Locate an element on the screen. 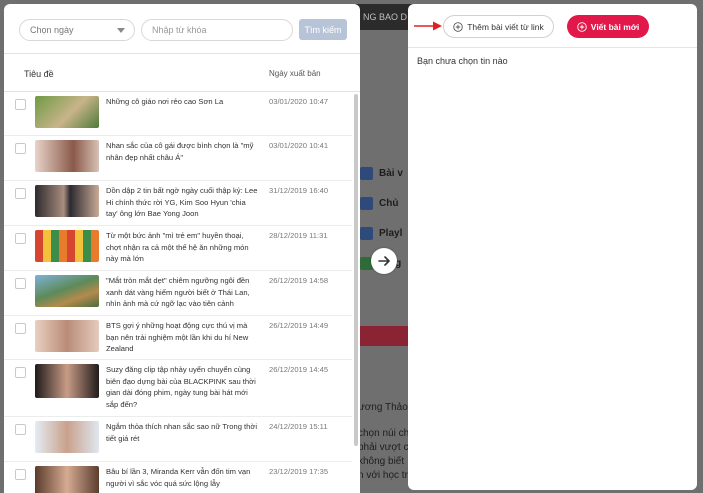  article-date: 24/12/2019 15:11 is located at coordinates (298, 426).